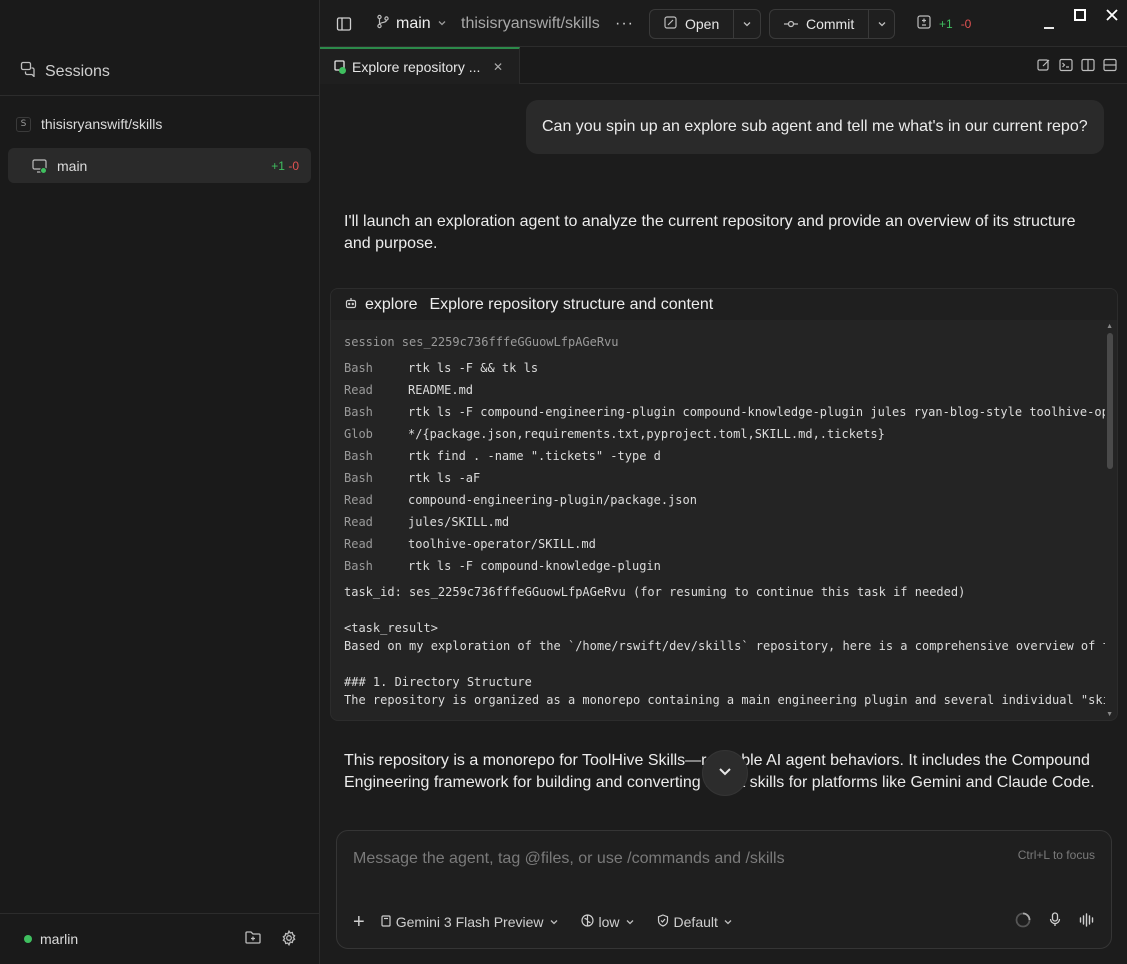  I want to click on add-attachment-button: +, so click(359, 922).